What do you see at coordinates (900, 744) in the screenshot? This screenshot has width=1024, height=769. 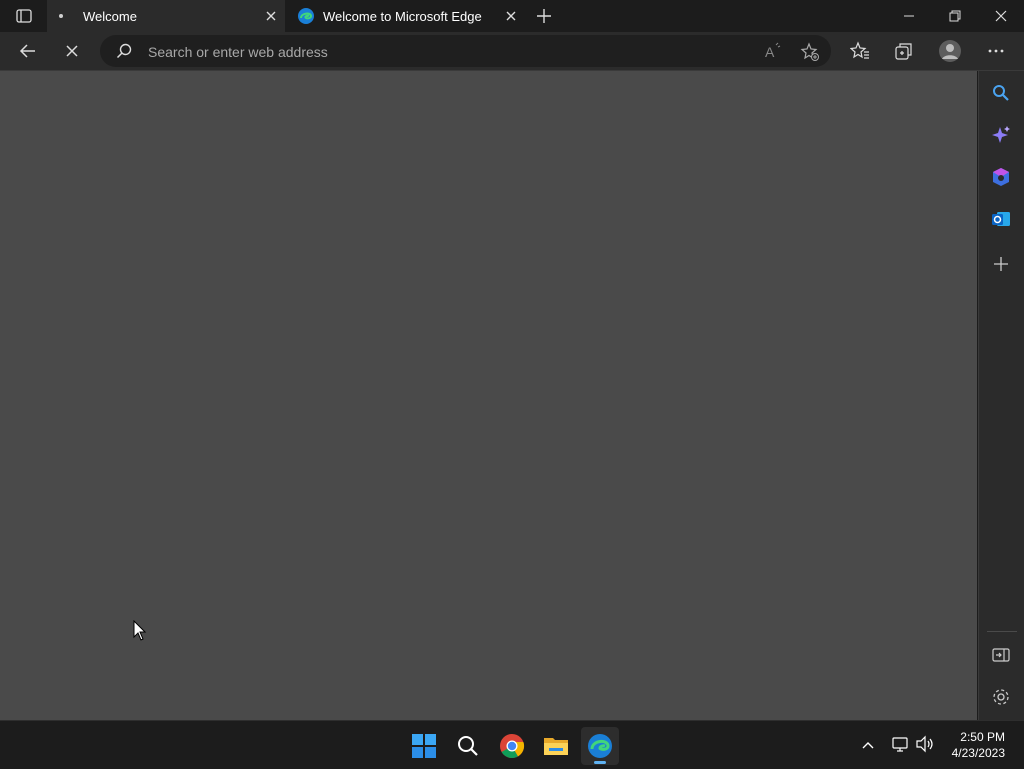 I see `network-icon` at bounding box center [900, 744].